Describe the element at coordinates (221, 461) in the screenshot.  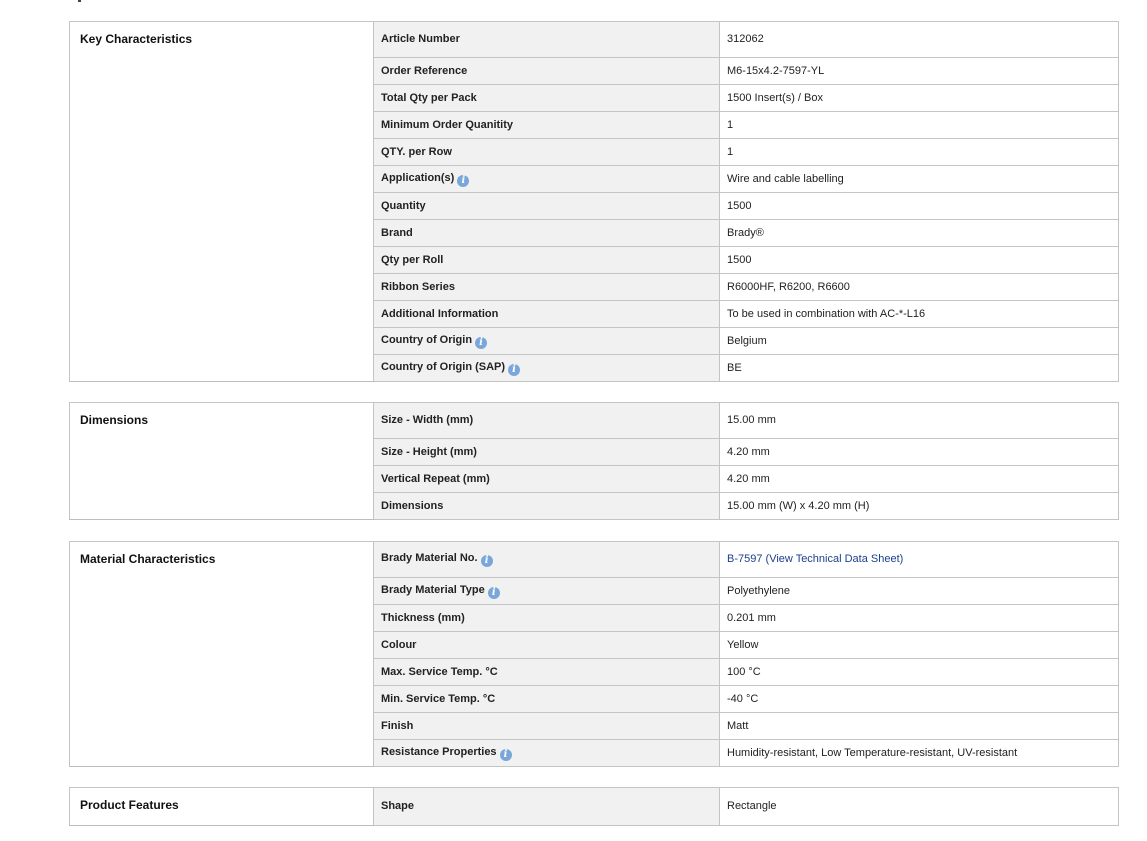
I see `section-title: Dimensions` at that location.